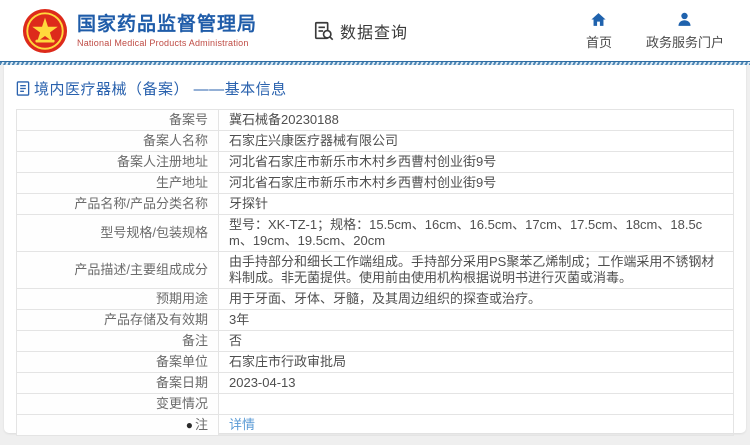 The height and width of the screenshot is (445, 750). Describe the element at coordinates (160, 89) in the screenshot. I see `page-title-text: 境内医疗器械（备案） ——基本信息` at that location.